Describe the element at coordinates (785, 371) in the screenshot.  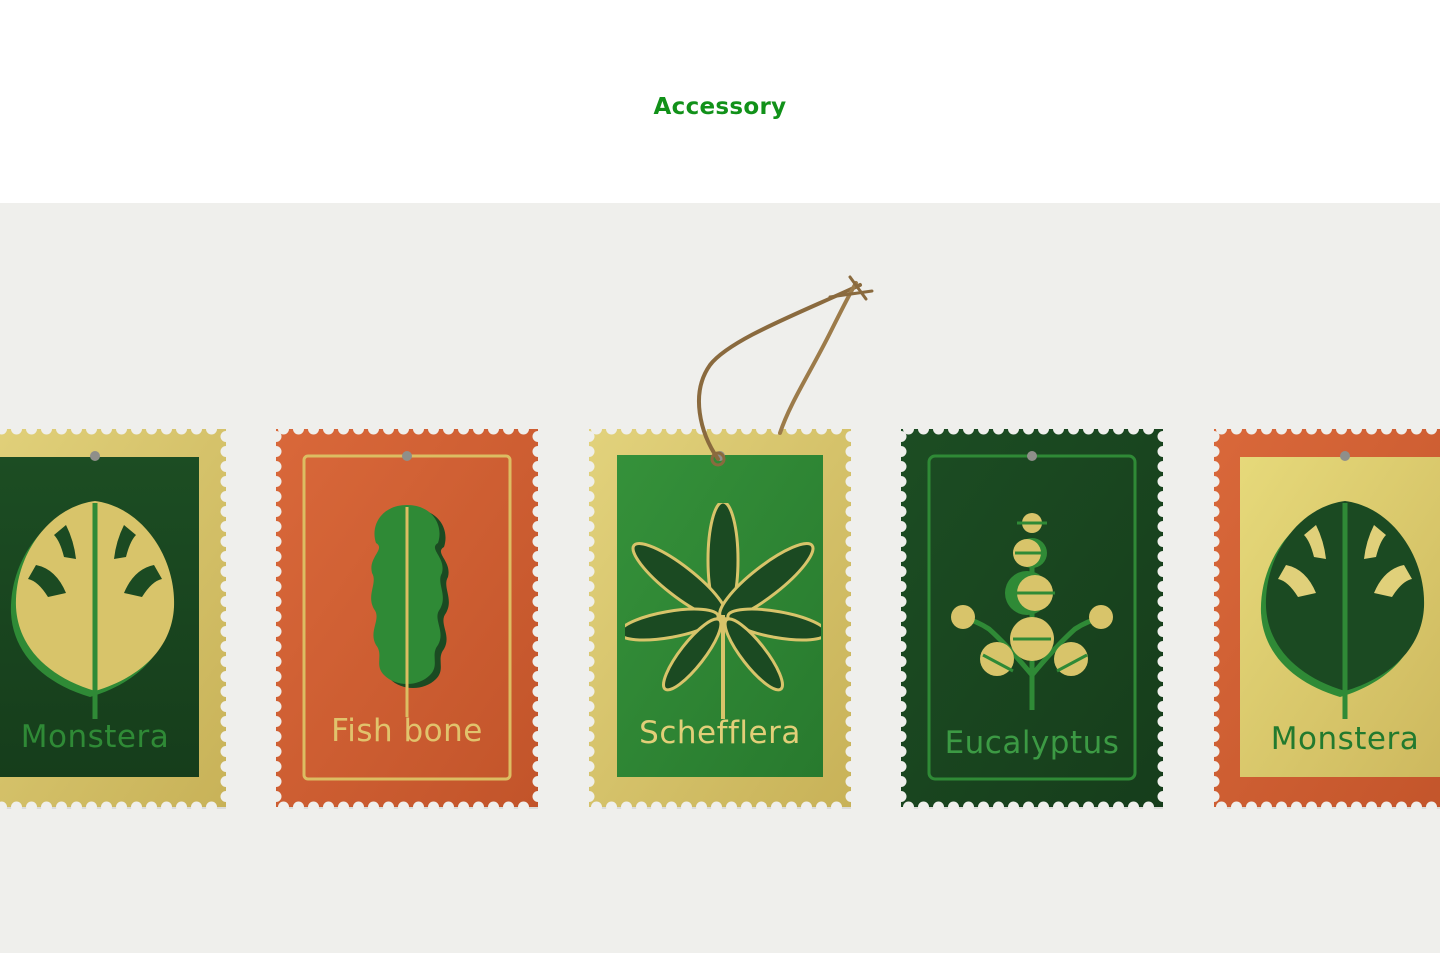
I see `twine-string-icon` at that location.